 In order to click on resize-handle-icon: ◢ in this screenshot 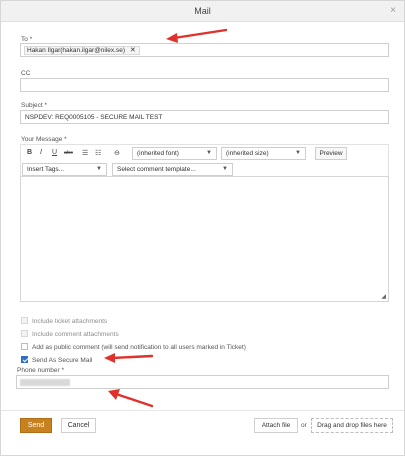, I will do `click(383, 296)`.